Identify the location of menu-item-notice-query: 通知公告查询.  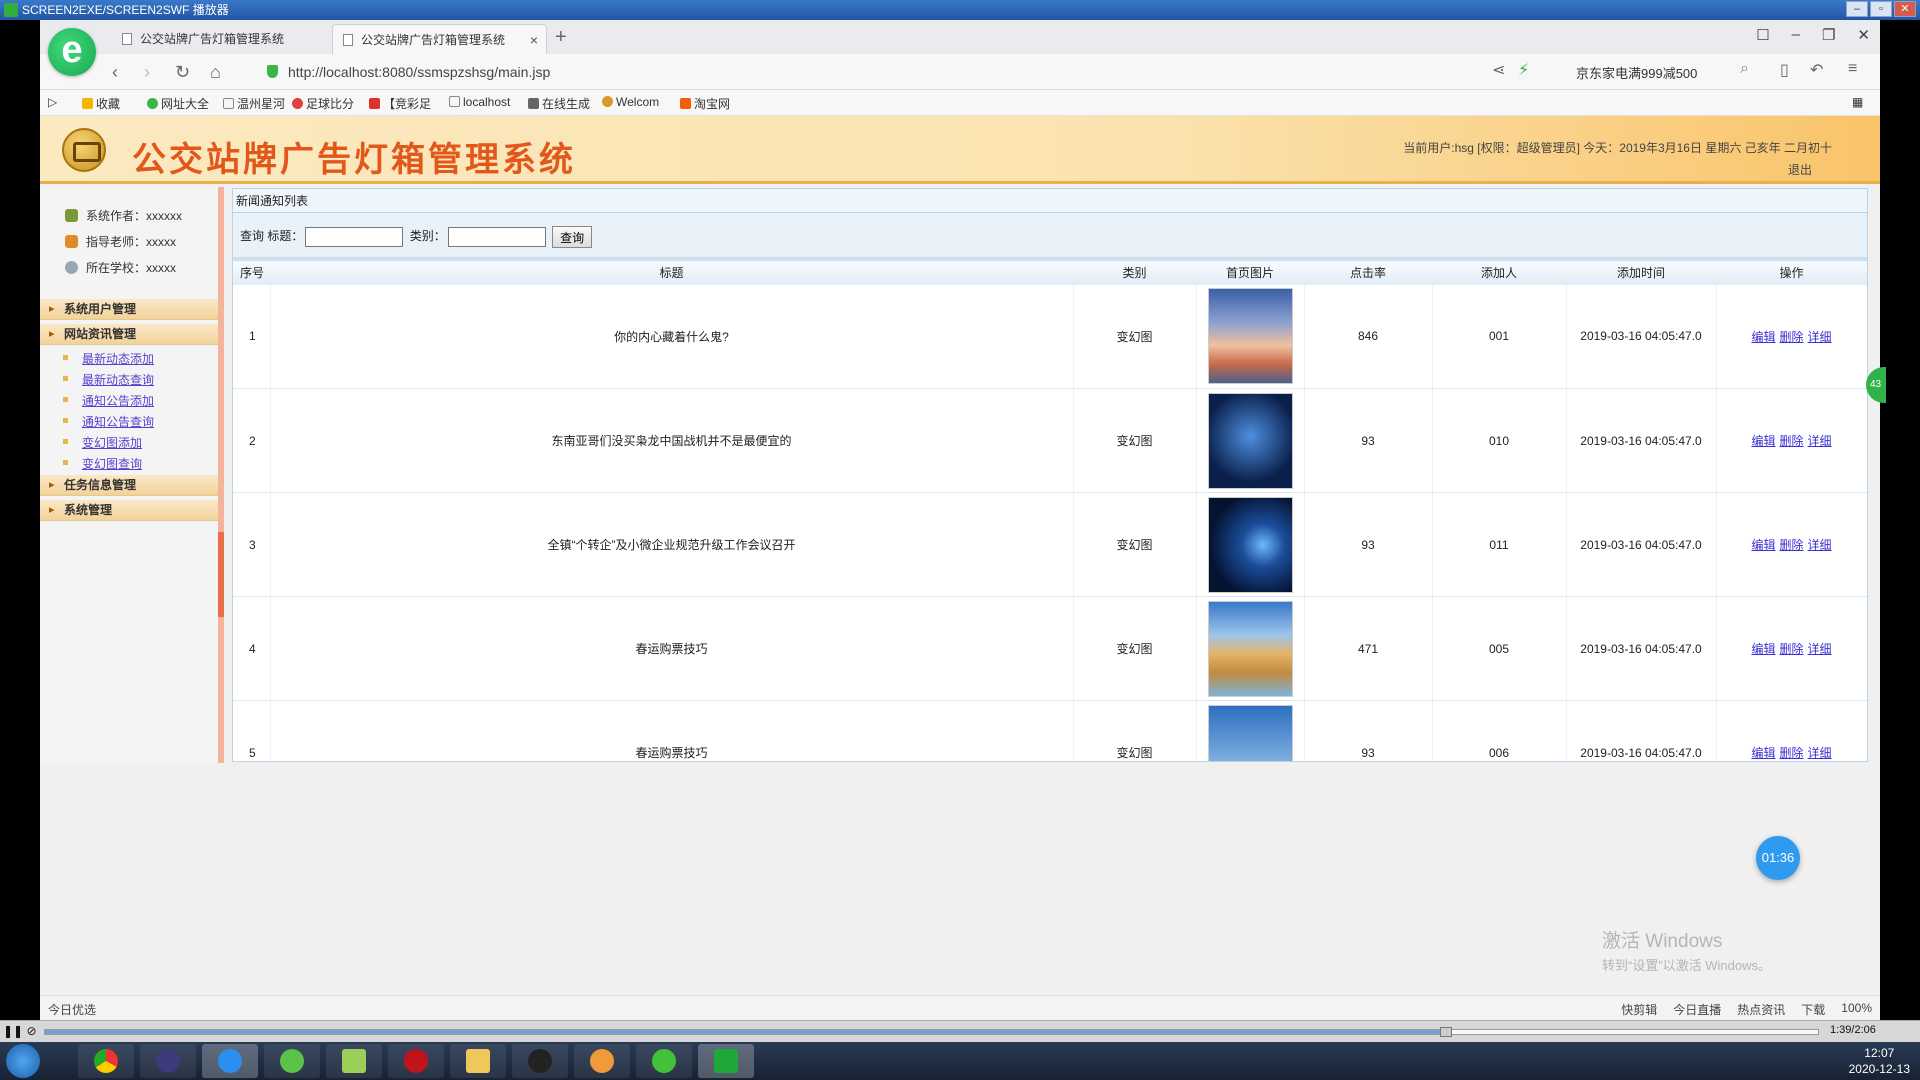
(108, 421).